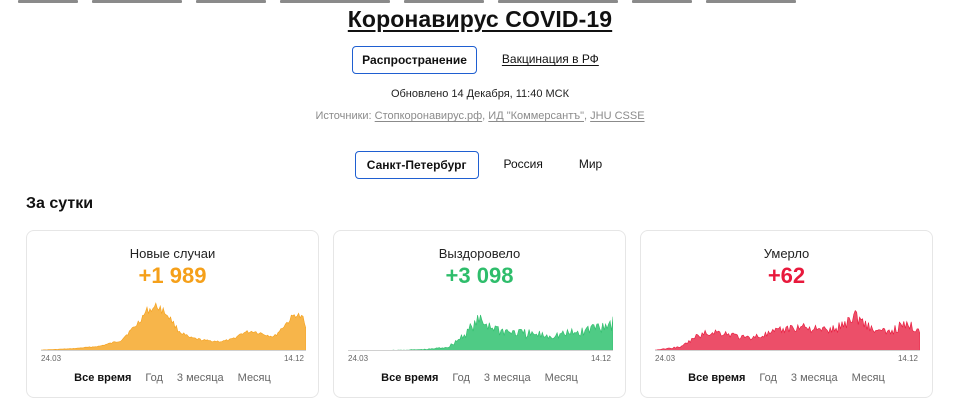  What do you see at coordinates (786, 275) in the screenshot?
I see `card-value: +62` at bounding box center [786, 275].